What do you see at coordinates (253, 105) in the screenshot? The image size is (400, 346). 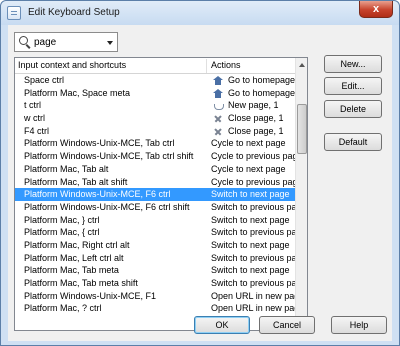 I see `action-cell: New page, 1` at bounding box center [253, 105].